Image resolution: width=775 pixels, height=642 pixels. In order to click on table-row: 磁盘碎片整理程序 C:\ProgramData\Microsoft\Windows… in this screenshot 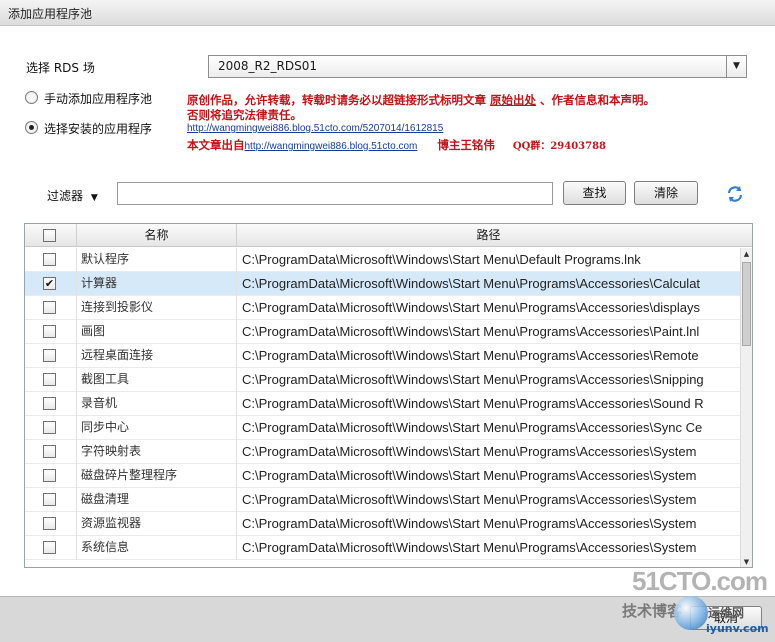, I will do `click(382, 476)`.